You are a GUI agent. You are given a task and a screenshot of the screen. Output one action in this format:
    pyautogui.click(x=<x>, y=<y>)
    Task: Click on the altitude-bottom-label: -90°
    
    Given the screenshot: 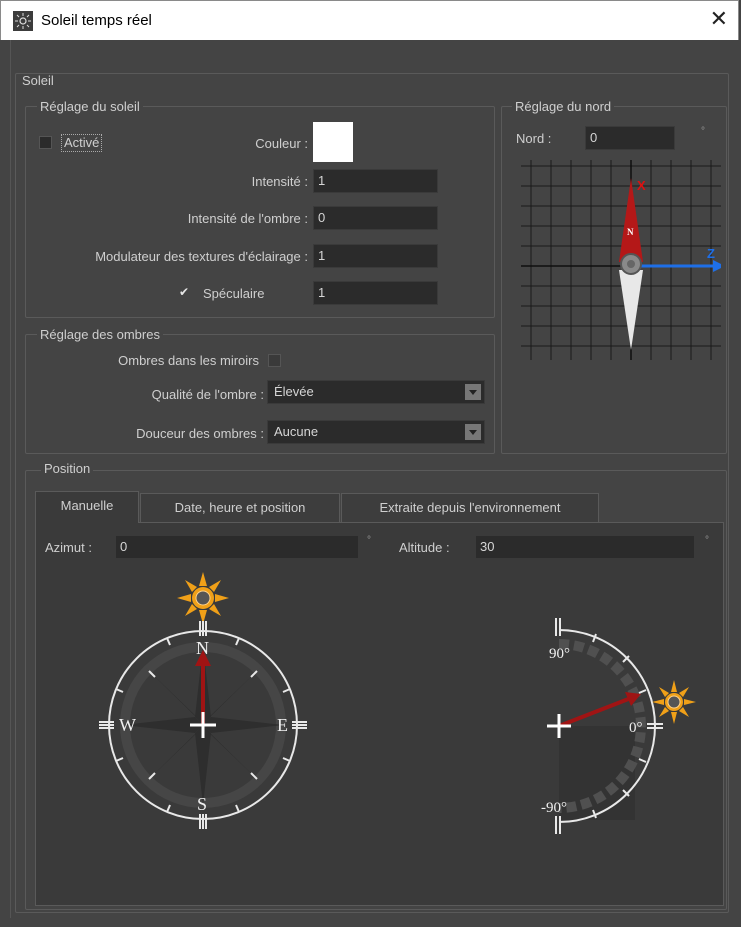 What is the action you would take?
    pyautogui.click(x=554, y=808)
    